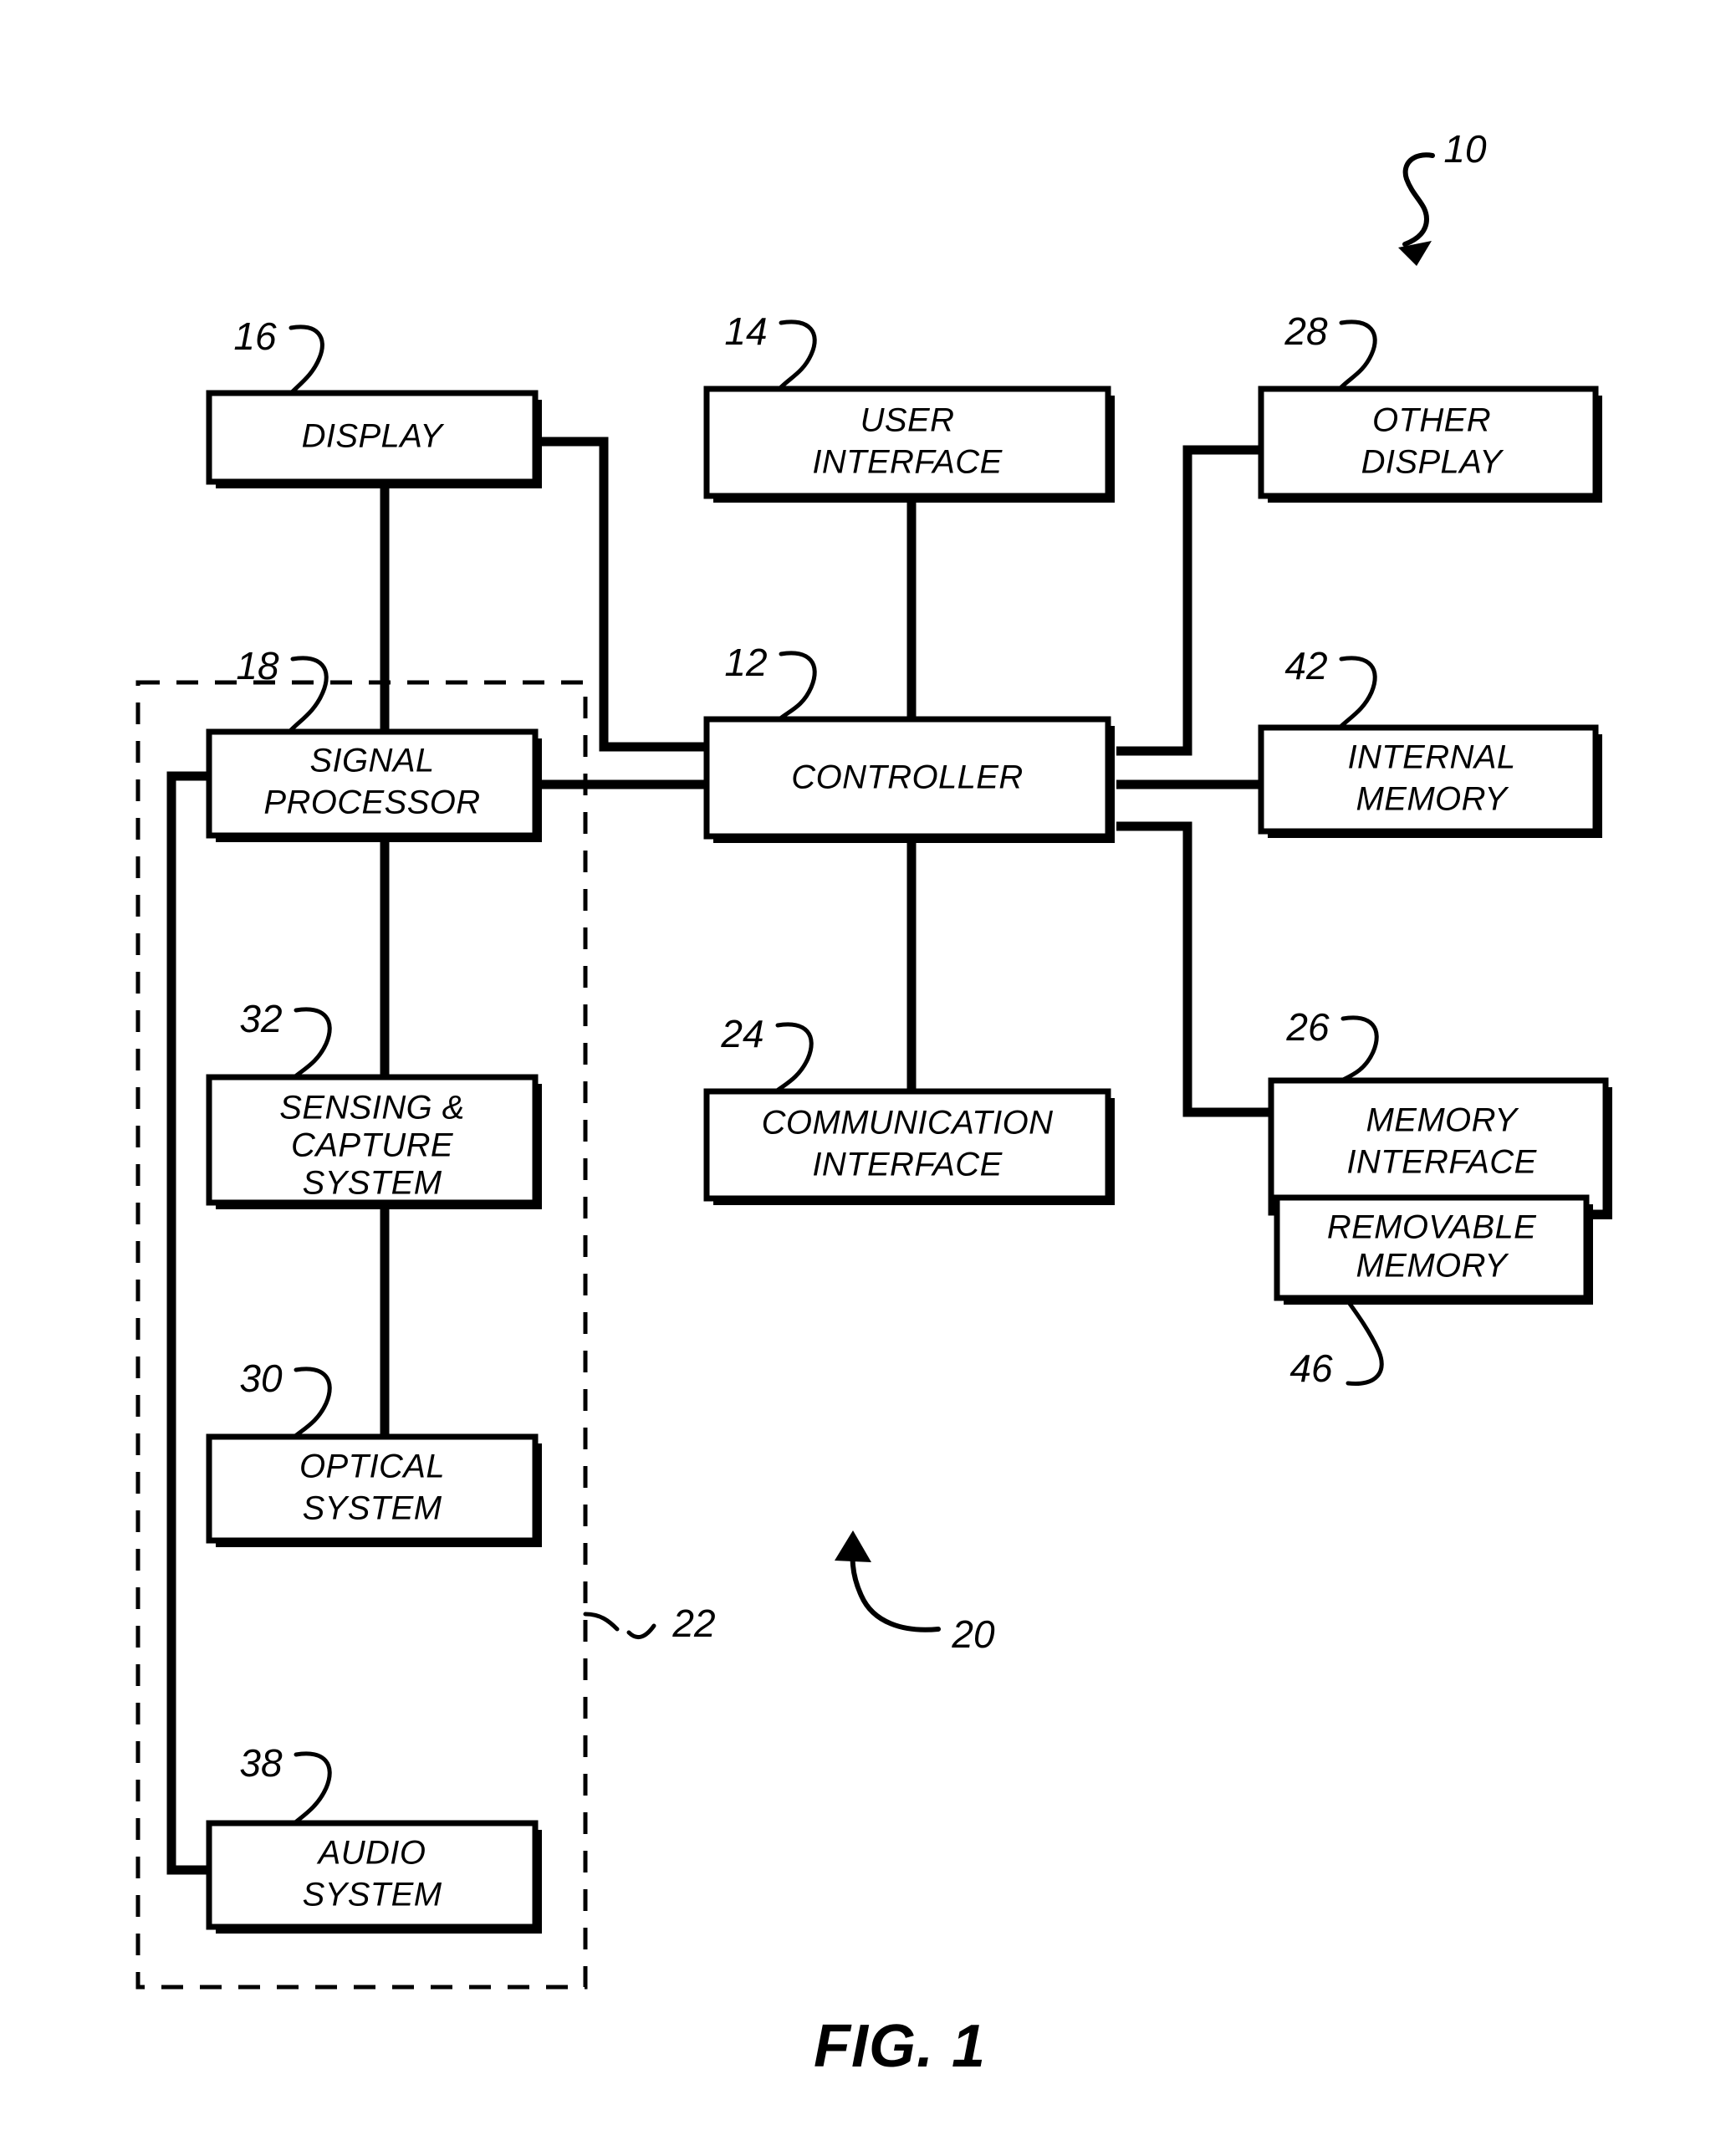  What do you see at coordinates (1465, 149) in the screenshot?
I see `svg-text: 10` at bounding box center [1465, 149].